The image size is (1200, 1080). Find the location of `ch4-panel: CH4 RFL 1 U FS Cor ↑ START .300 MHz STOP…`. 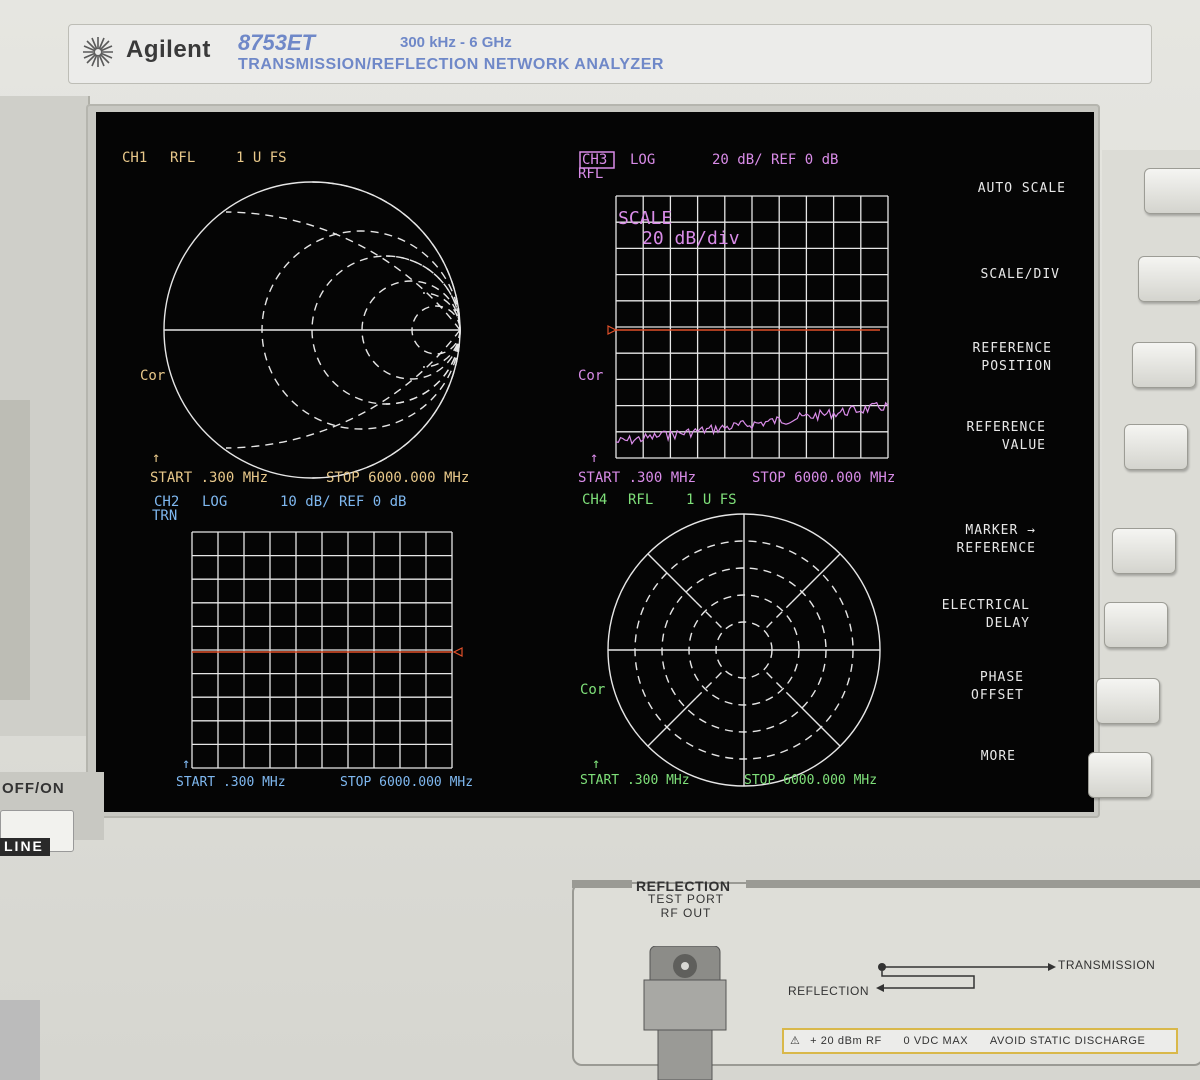

ch4-panel: CH4 RFL 1 U FS Cor ↑ START .300 MHz STOP… is located at coordinates (730, 640).